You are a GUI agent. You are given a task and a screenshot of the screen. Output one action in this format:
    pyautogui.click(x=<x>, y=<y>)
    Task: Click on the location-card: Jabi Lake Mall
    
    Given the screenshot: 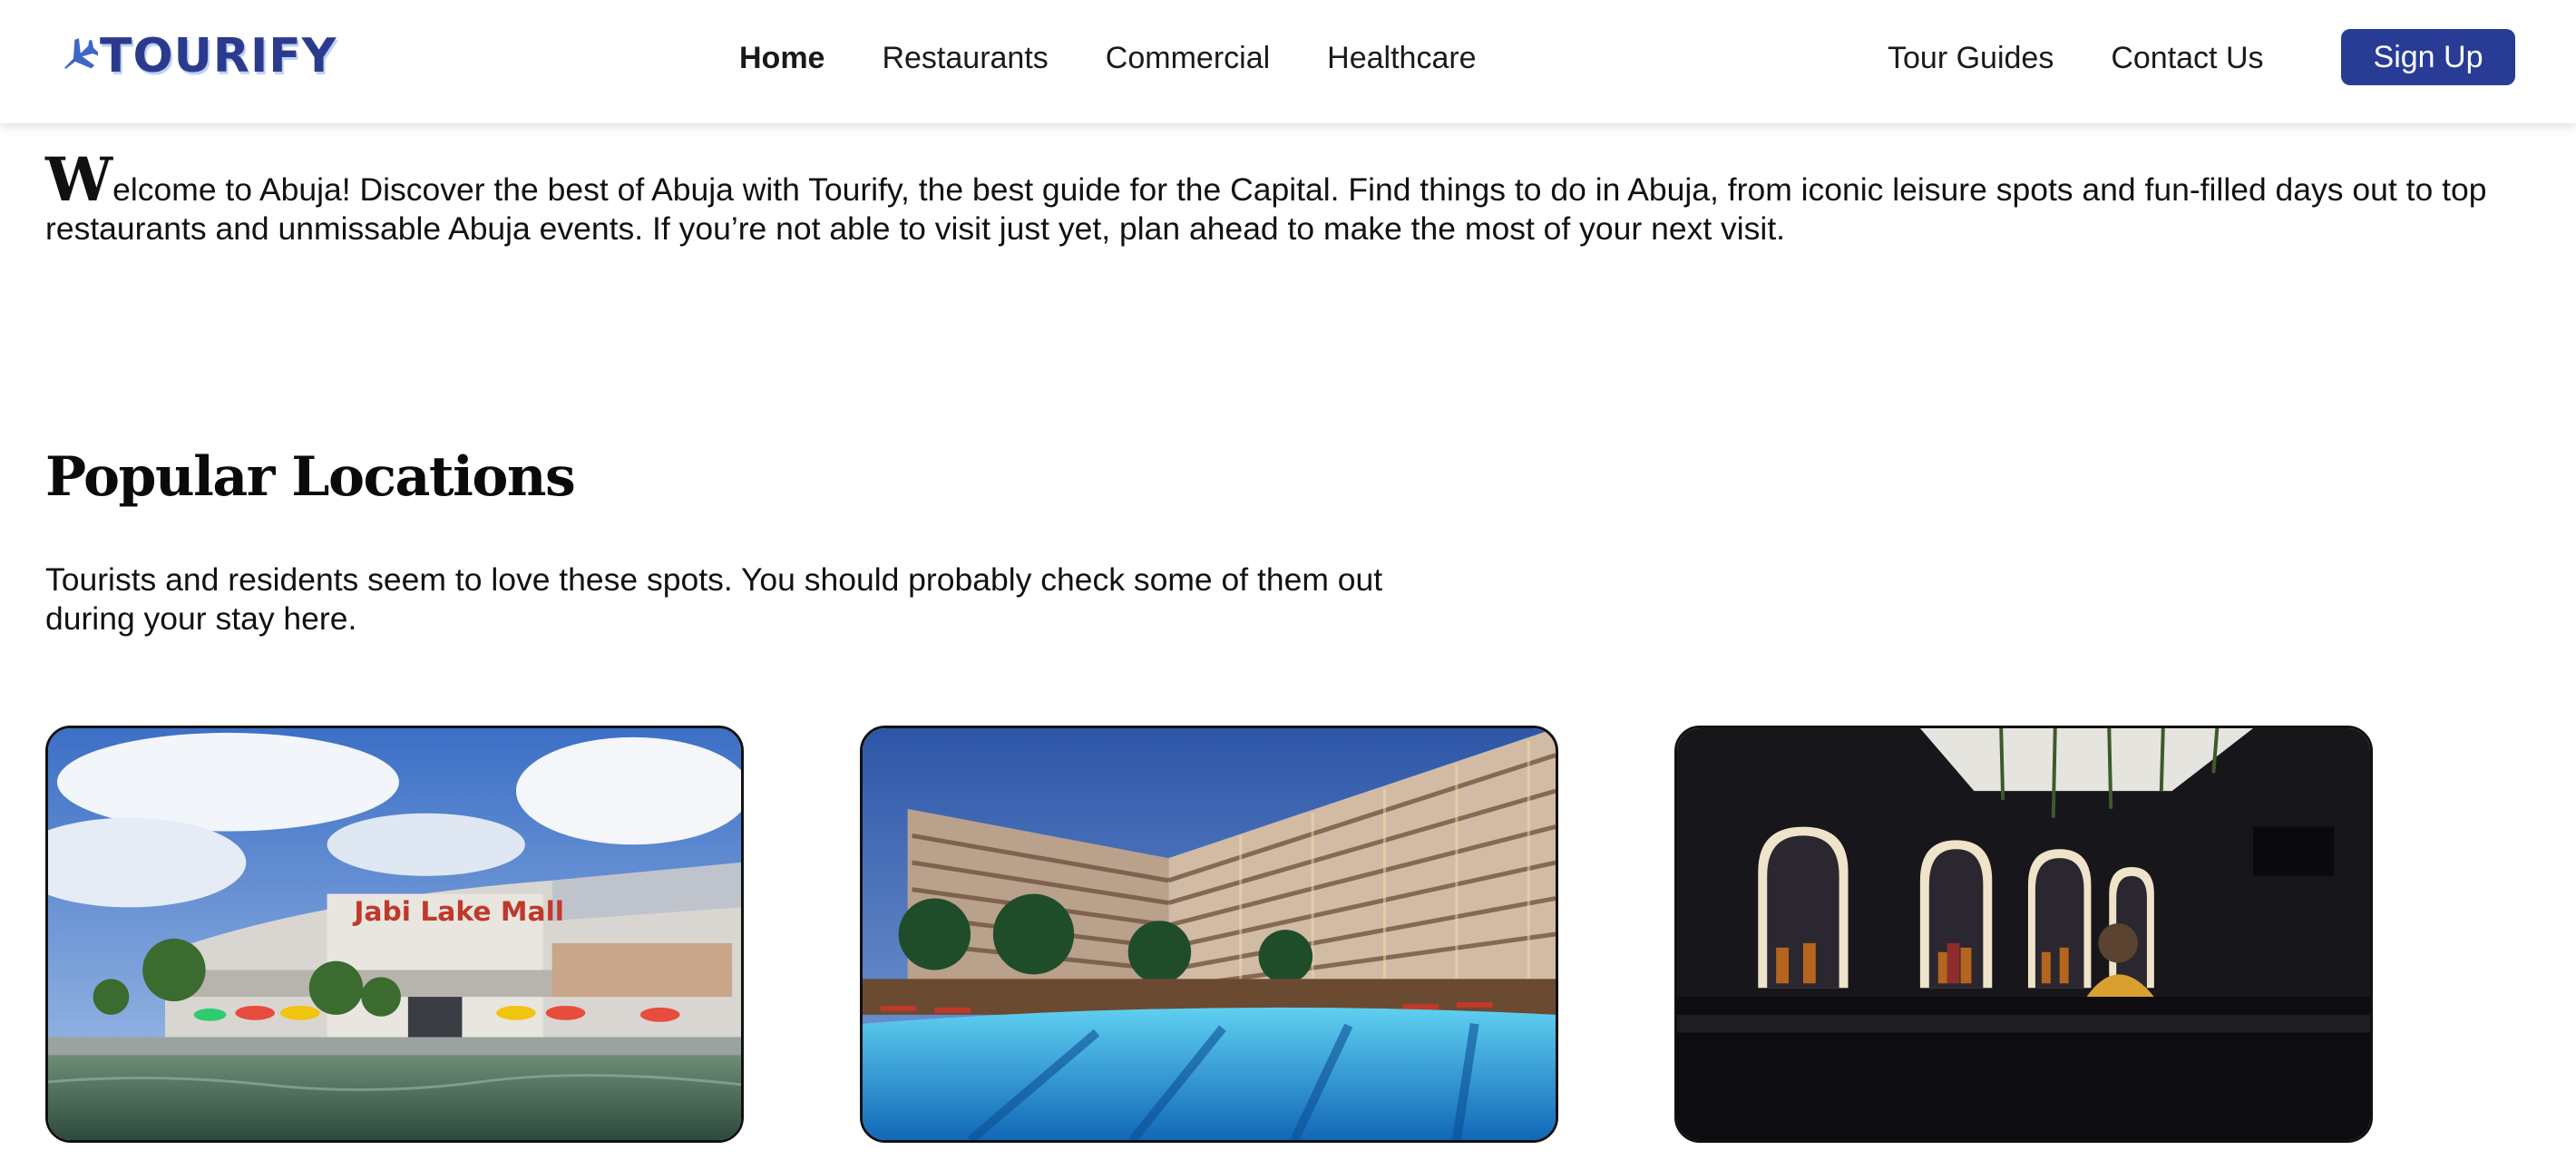 What is the action you would take?
    pyautogui.click(x=394, y=935)
    